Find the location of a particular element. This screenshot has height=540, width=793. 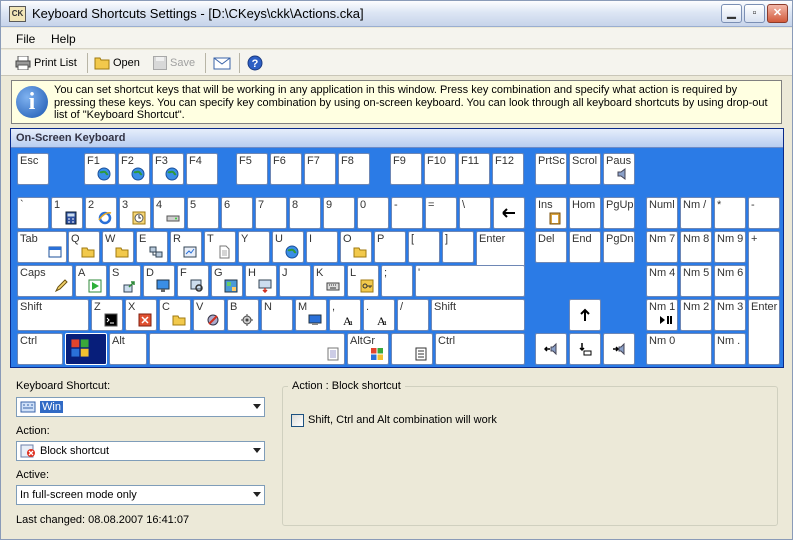

key-8: 8 is located at coordinates (305, 213).